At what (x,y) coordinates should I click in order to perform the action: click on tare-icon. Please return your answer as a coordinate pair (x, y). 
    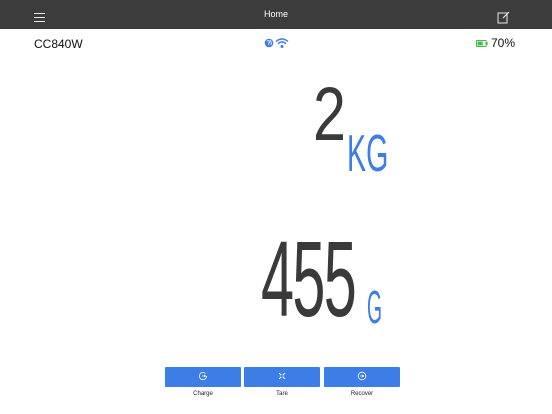
    Looking at the image, I should click on (282, 376).